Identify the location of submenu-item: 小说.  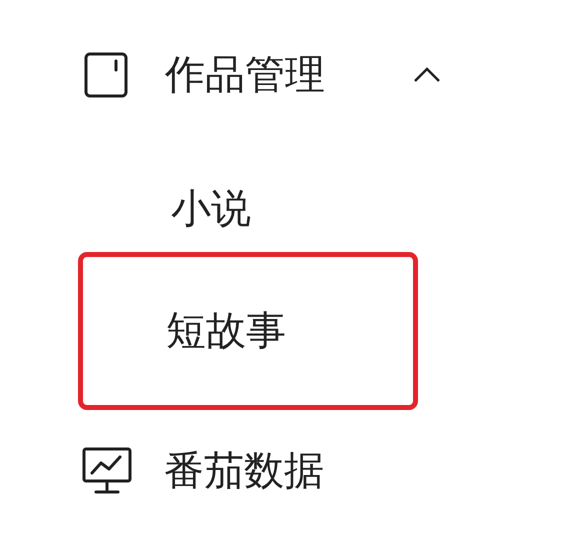
(211, 209).